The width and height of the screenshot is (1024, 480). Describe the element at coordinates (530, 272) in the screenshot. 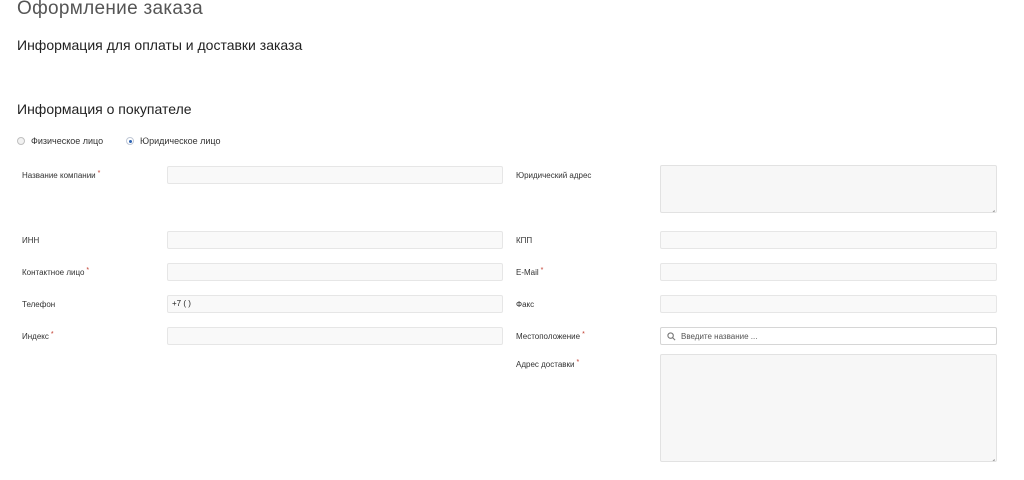

I see `email-label: E-Mail *` at that location.